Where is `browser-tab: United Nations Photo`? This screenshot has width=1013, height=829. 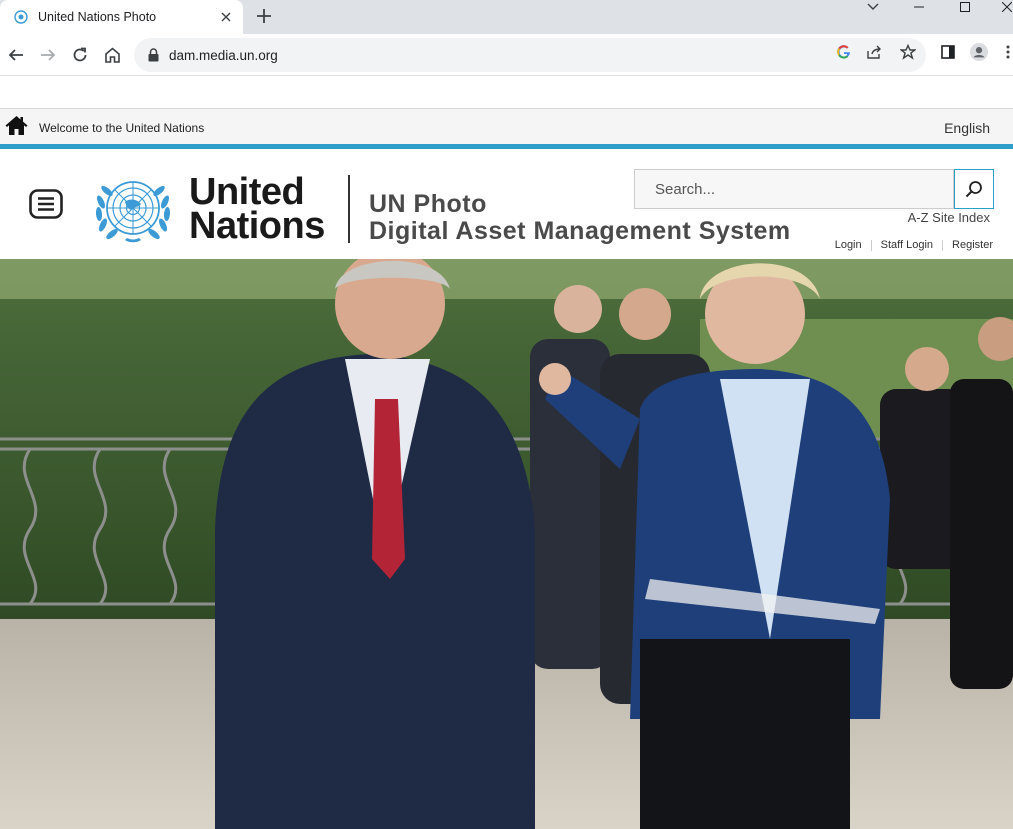
browser-tab: United Nations Photo is located at coordinates (121, 17).